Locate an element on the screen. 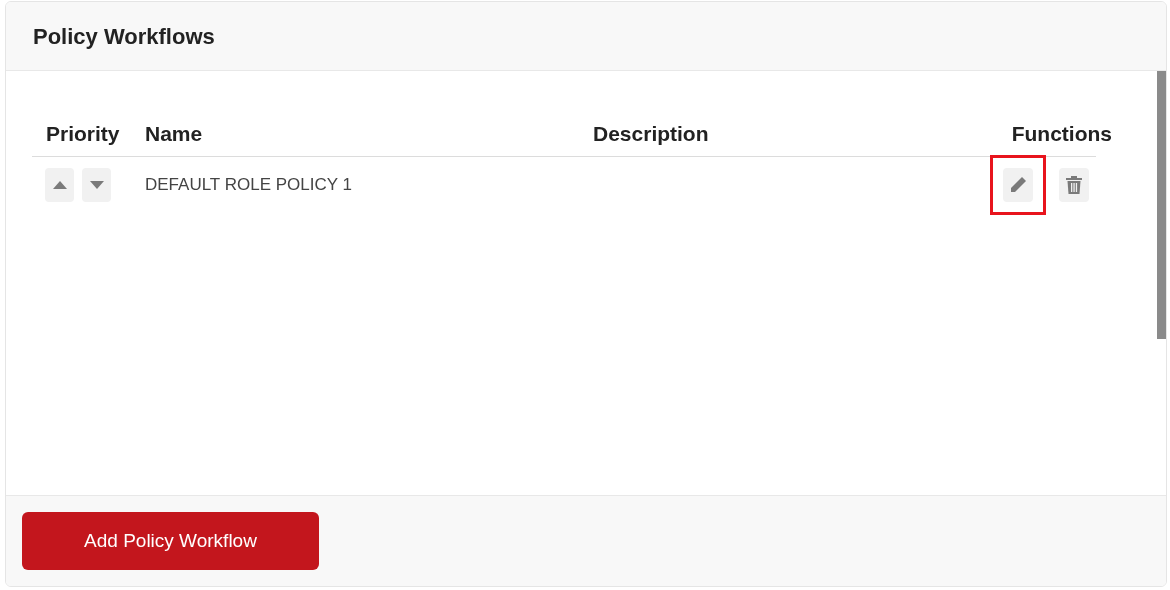 The image size is (1170, 590). table-cell-text: DEFAULT ROLE POLICY 1 is located at coordinates (249, 185).